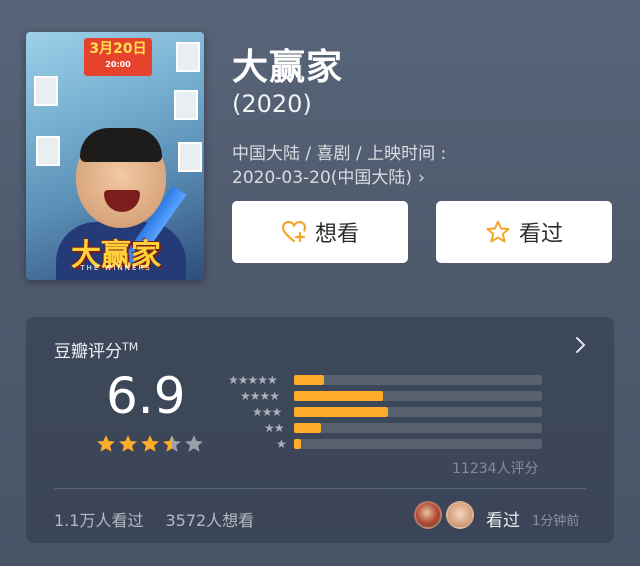 Image resolution: width=640 pixels, height=566 pixels. What do you see at coordinates (272, 104) in the screenshot?
I see `movie-year: (2020)` at bounding box center [272, 104].